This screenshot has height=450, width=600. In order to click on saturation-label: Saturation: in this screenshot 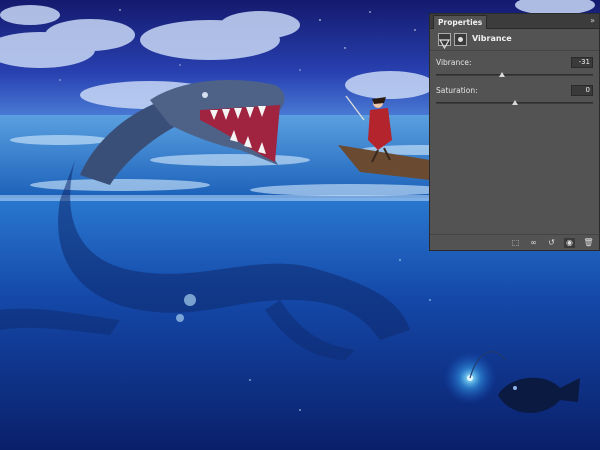, I will do `click(457, 90)`.